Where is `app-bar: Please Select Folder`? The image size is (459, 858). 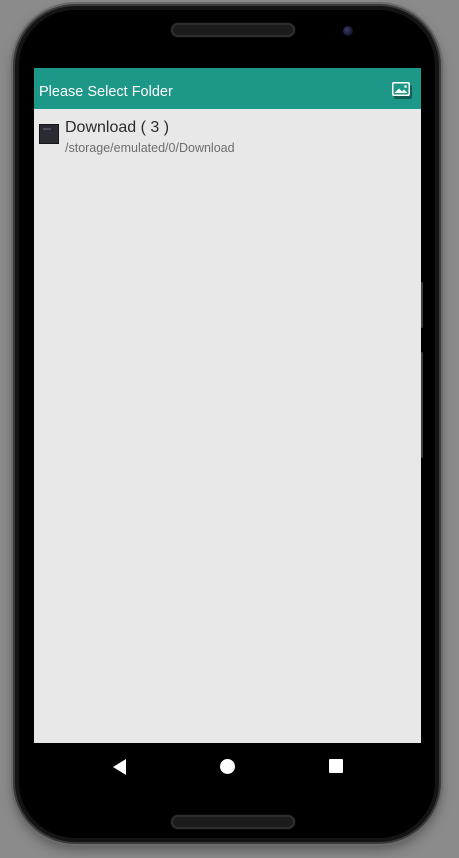 app-bar: Please Select Folder is located at coordinates (227, 88).